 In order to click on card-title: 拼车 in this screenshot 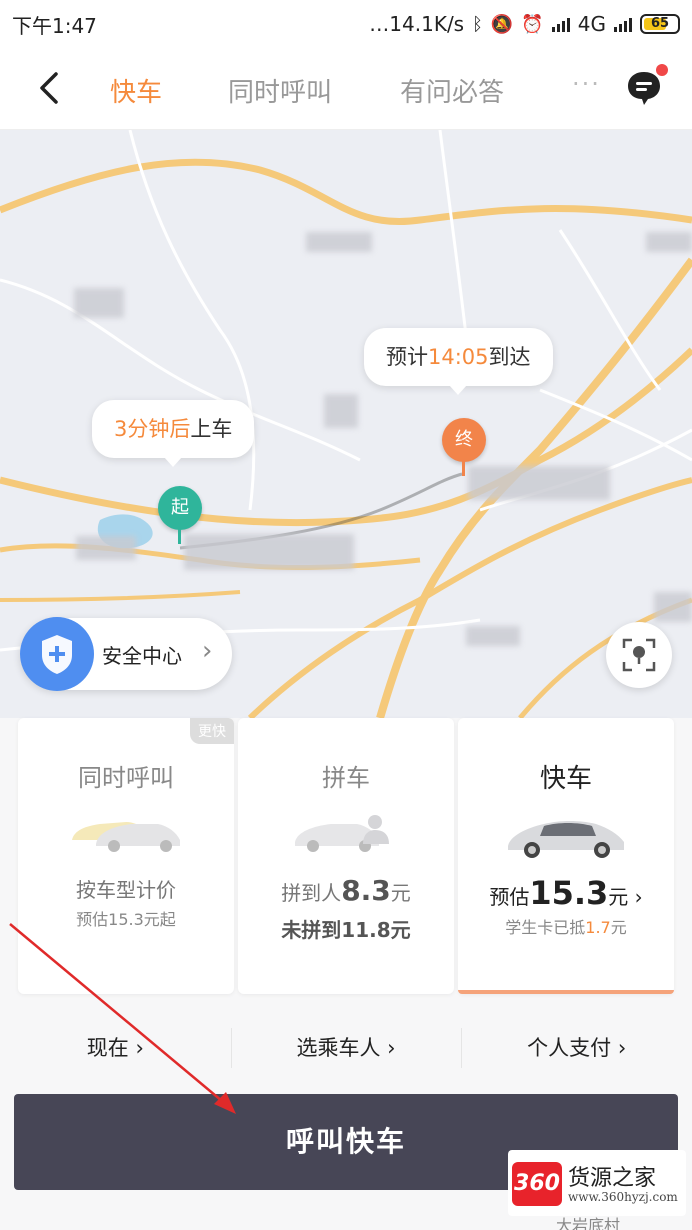, I will do `click(346, 778)`.